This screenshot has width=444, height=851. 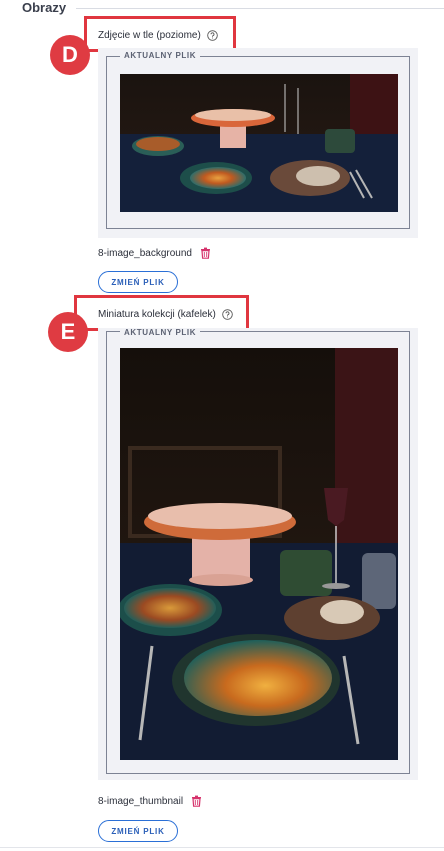 I want to click on background-image-preview, so click(x=259, y=143).